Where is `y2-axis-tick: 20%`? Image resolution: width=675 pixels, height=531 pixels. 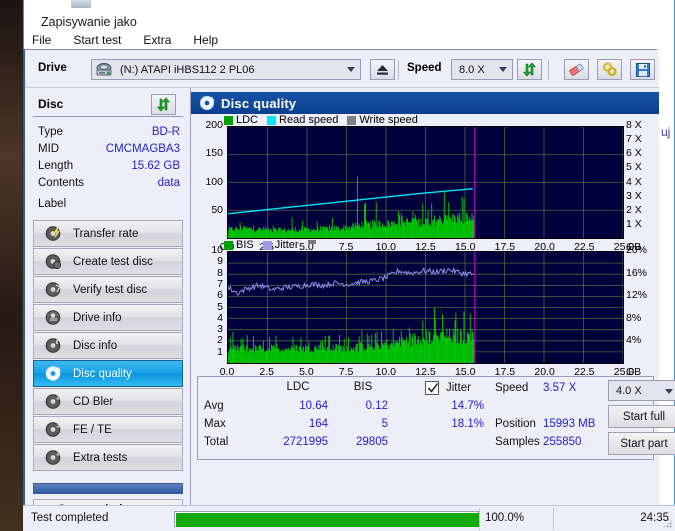 y2-axis-tick: 20% is located at coordinates (637, 250).